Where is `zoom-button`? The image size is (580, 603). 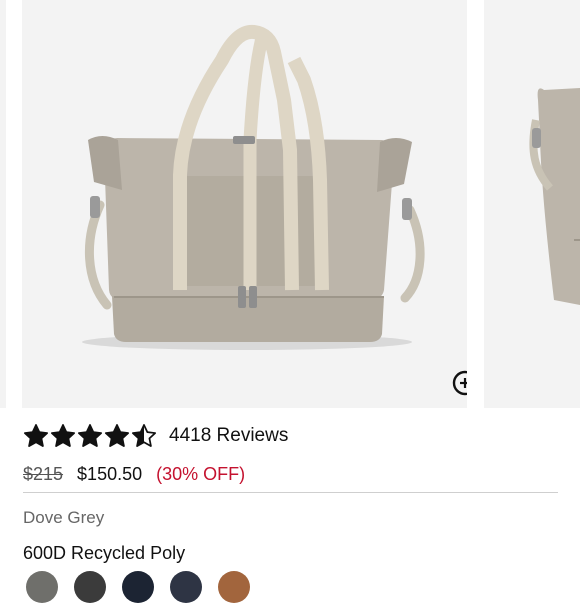
zoom-button is located at coordinates (458, 386).